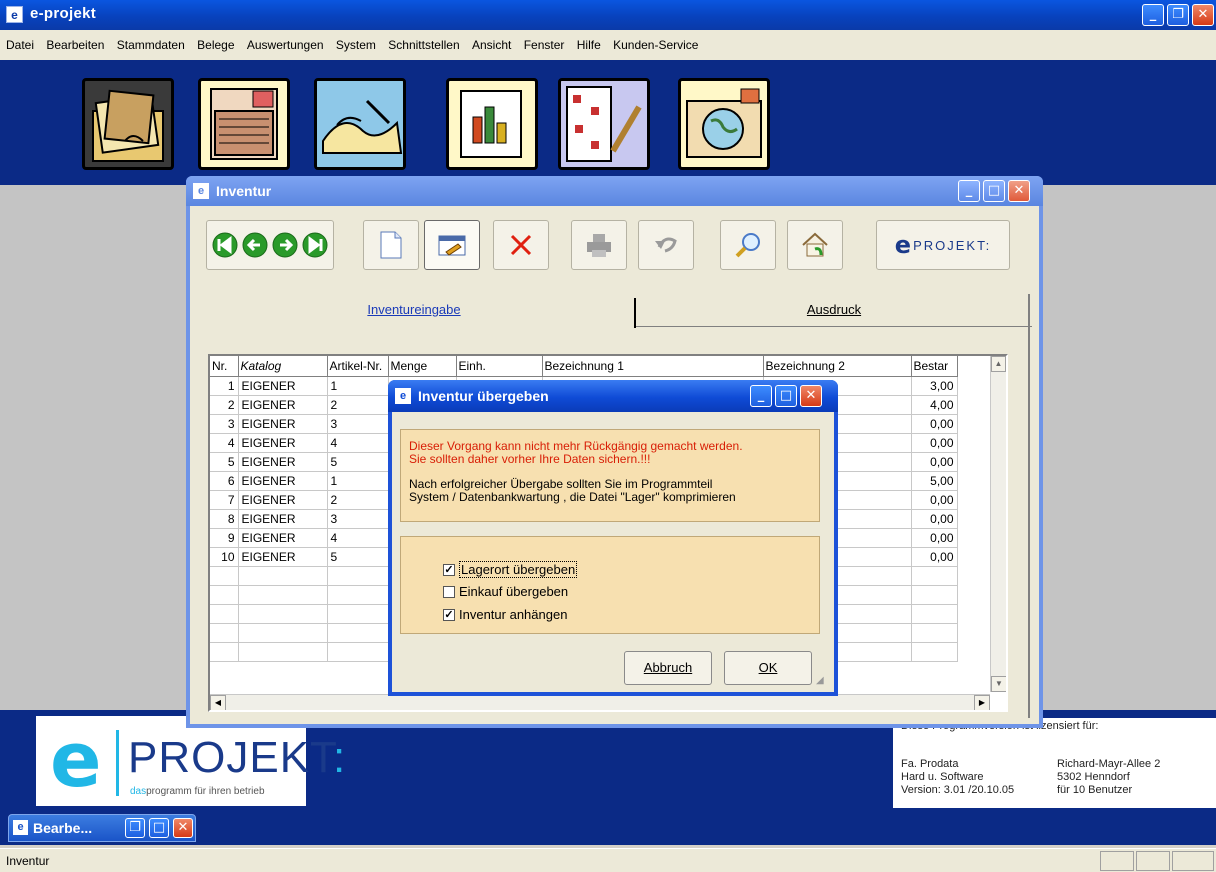 This screenshot has width=1216, height=872. Describe the element at coordinates (823, 681) in the screenshot. I see `resize-grip-icon: ◢` at that location.